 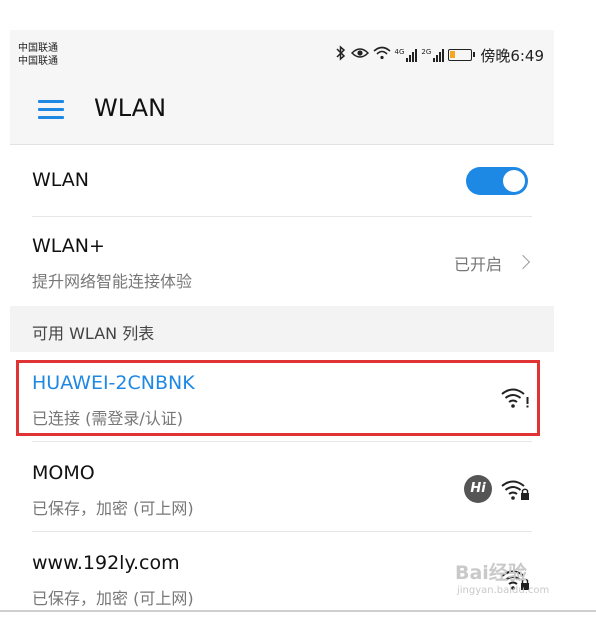 What do you see at coordinates (512, 55) in the screenshot?
I see `clock: 傍晚6:49` at bounding box center [512, 55].